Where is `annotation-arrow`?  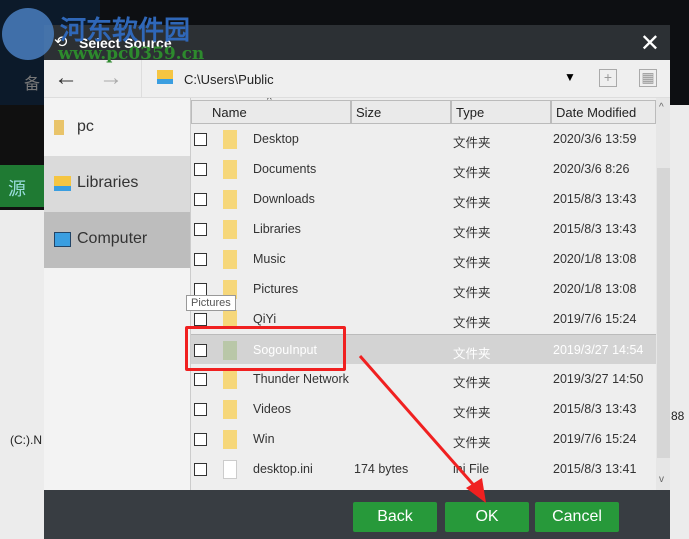 annotation-arrow is located at coordinates (422, 429).